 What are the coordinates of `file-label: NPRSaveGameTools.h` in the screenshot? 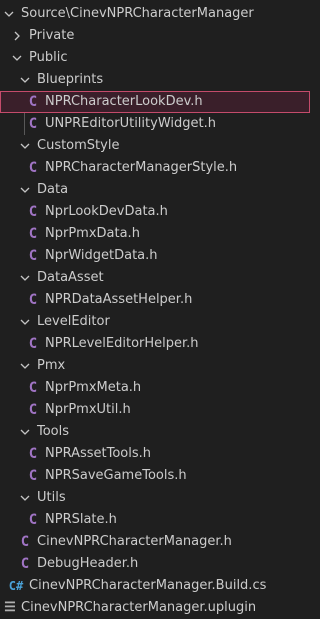 It's located at (116, 475).